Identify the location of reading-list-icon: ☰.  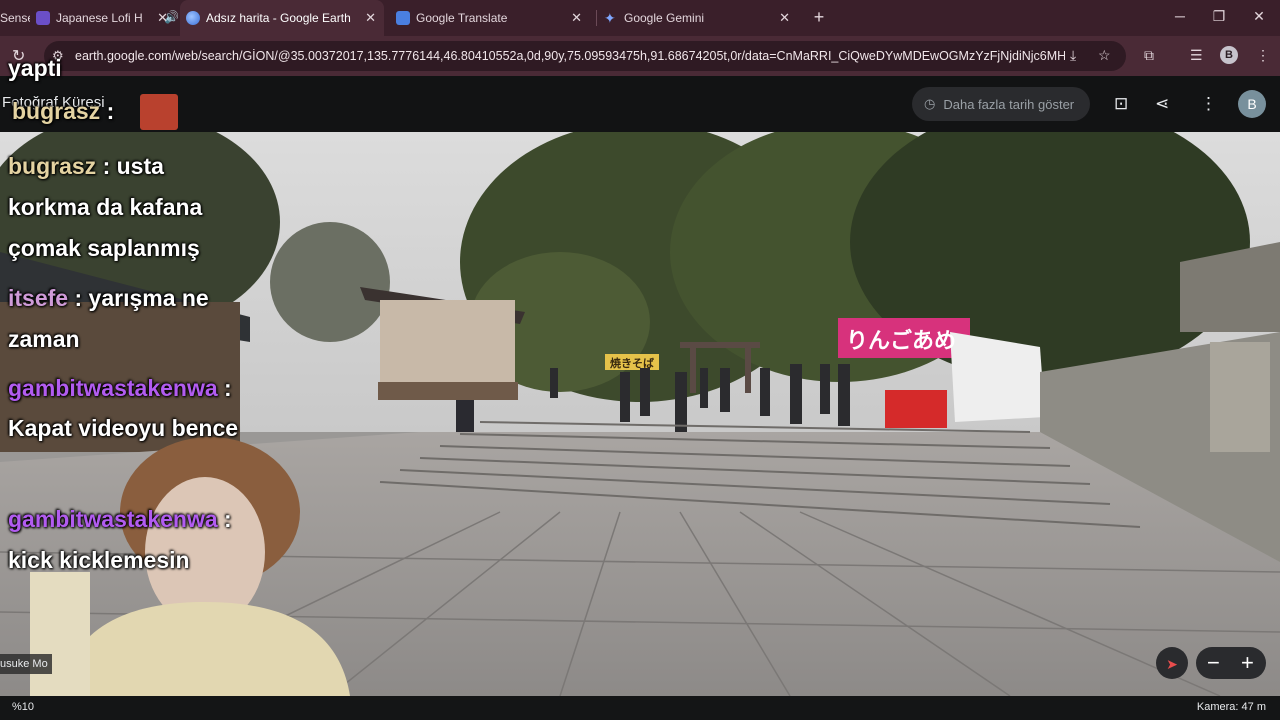
(1196, 55).